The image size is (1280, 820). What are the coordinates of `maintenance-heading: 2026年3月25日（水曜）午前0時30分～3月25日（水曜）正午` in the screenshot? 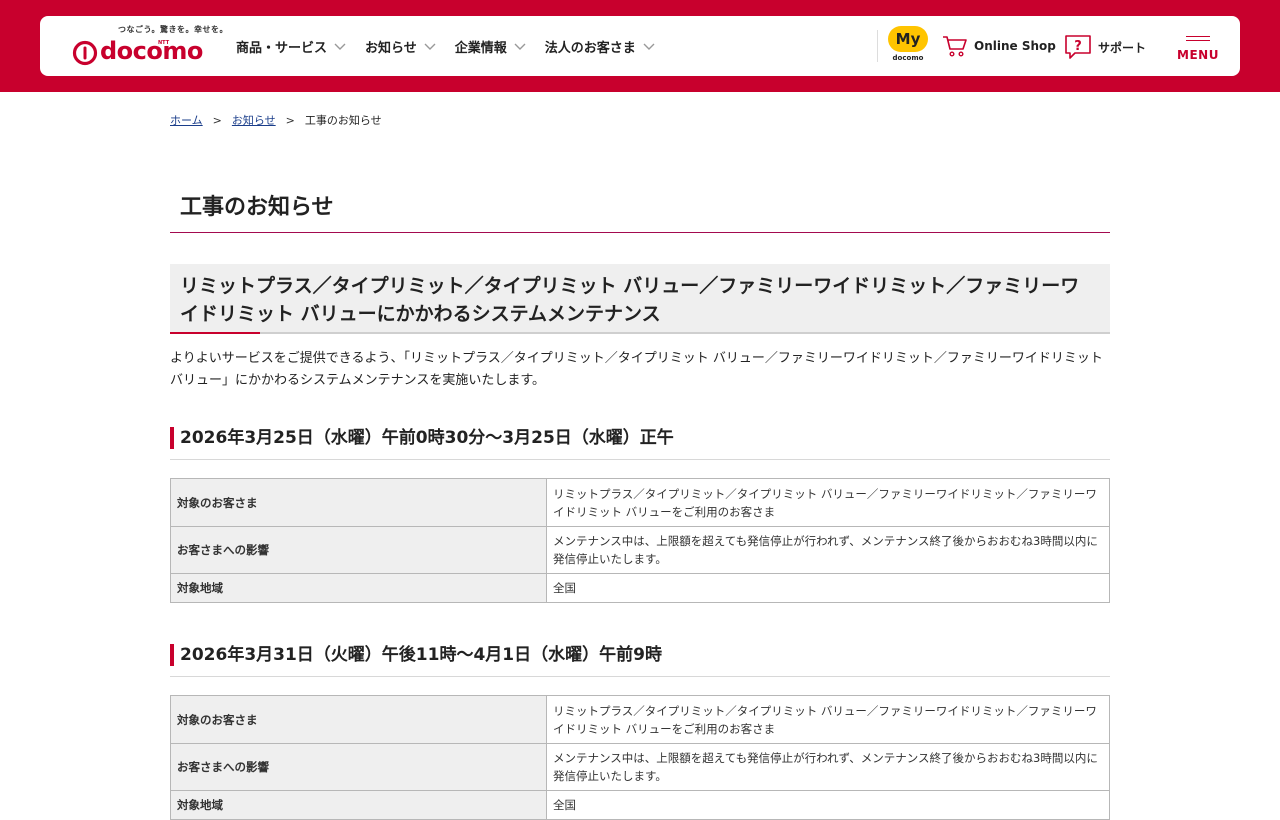 It's located at (640, 443).